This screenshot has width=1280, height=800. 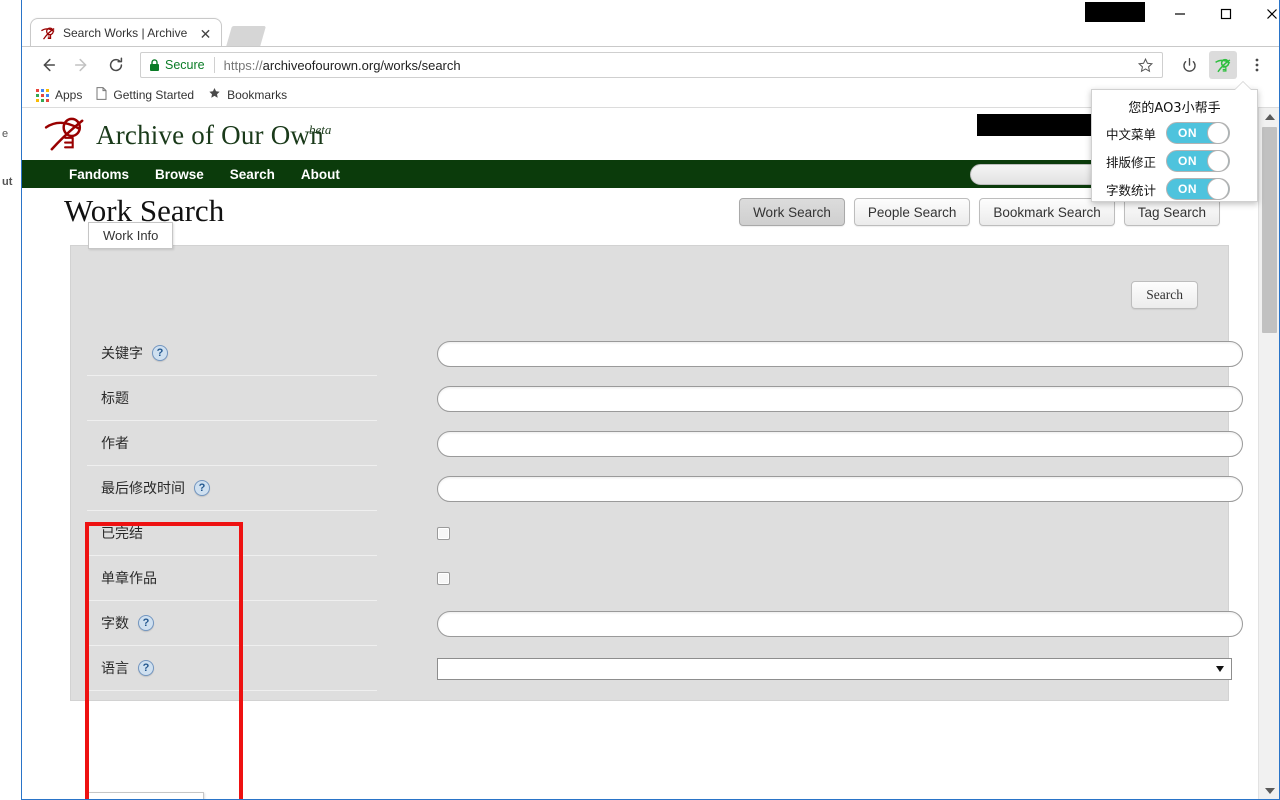 I want to click on nav-item-browse: Browse, so click(x=179, y=174).